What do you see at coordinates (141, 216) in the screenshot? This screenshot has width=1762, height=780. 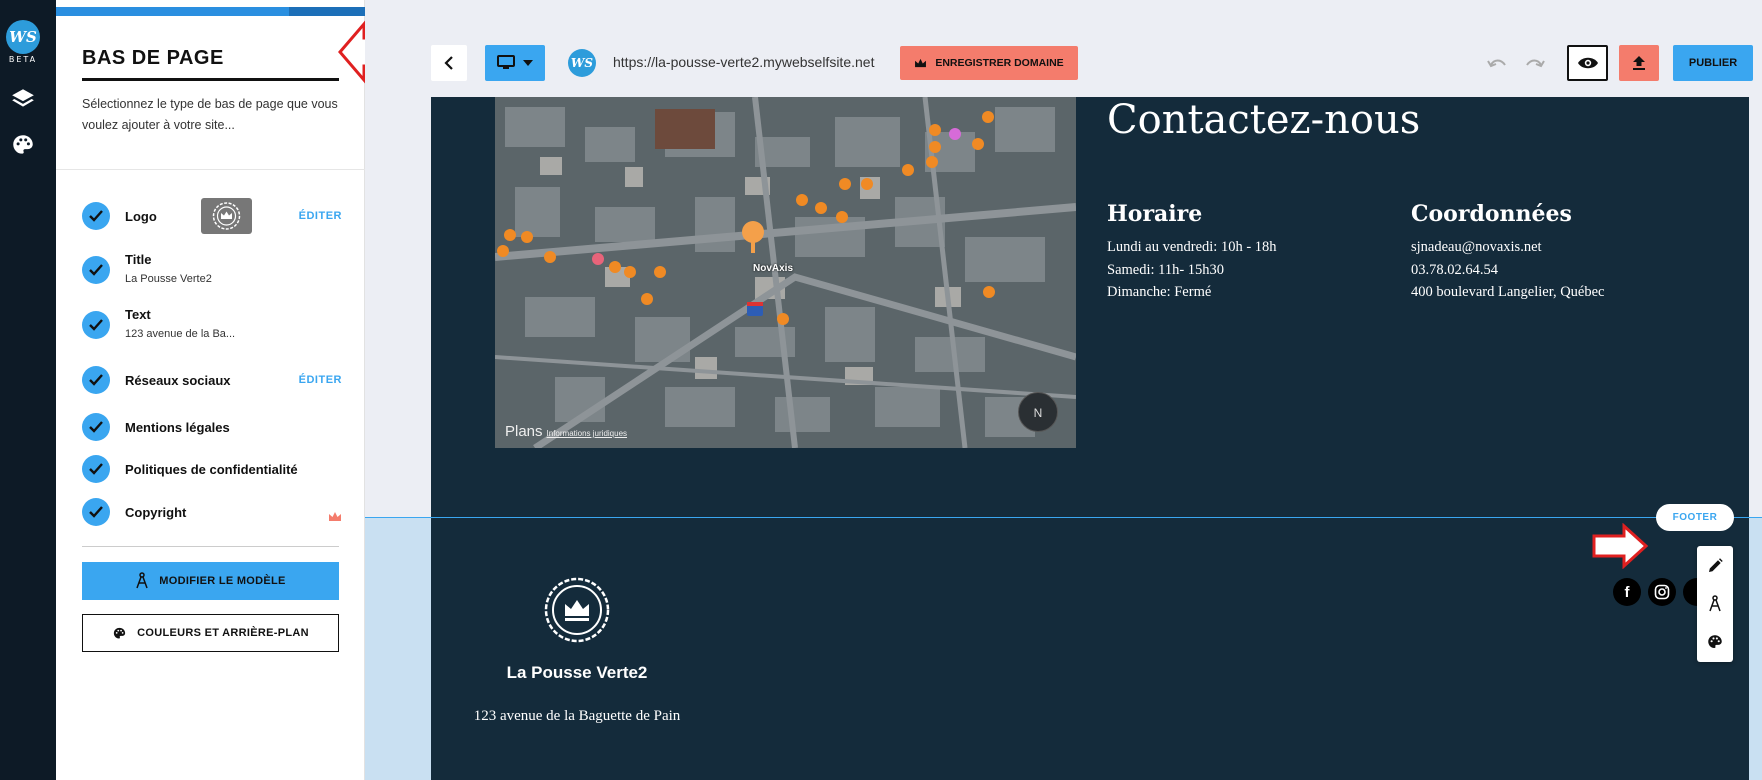 I see `option-label: Logo` at bounding box center [141, 216].